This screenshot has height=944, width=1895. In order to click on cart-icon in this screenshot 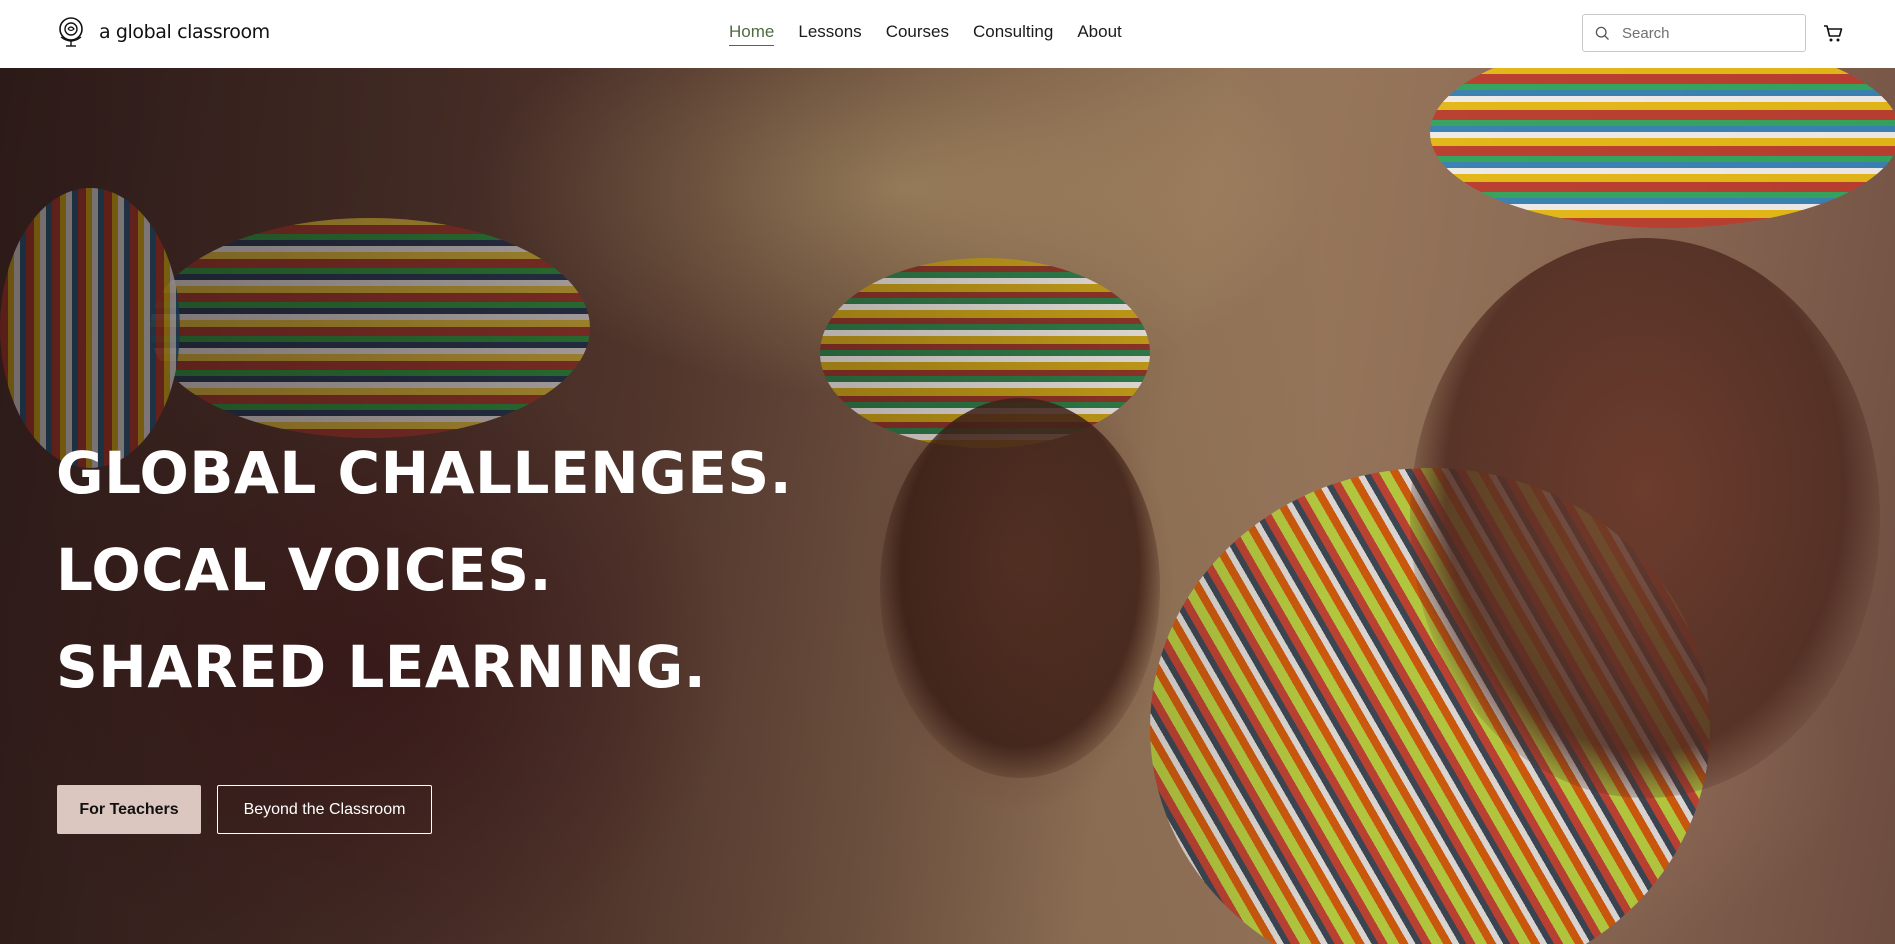, I will do `click(1833, 33)`.